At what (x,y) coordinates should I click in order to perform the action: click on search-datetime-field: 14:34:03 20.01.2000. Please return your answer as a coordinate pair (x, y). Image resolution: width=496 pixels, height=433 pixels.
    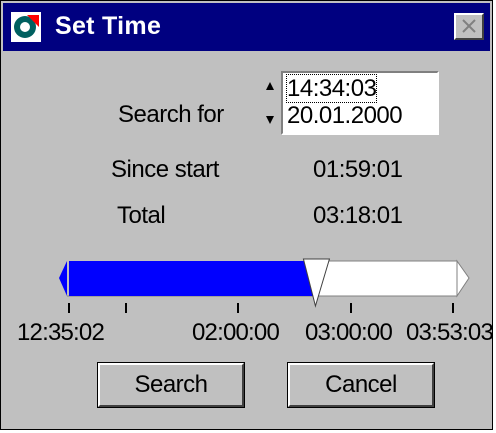
    Looking at the image, I should click on (360, 103).